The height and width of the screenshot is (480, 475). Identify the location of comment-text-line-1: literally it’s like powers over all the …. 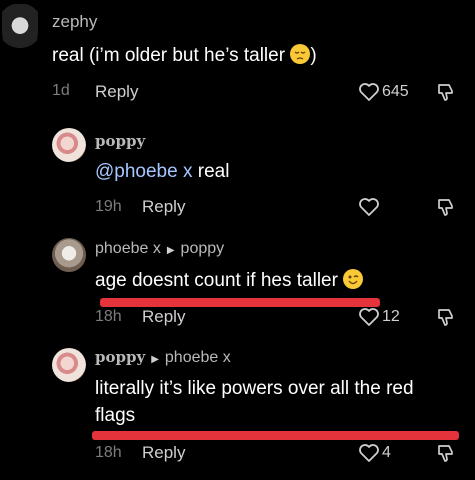
(254, 388).